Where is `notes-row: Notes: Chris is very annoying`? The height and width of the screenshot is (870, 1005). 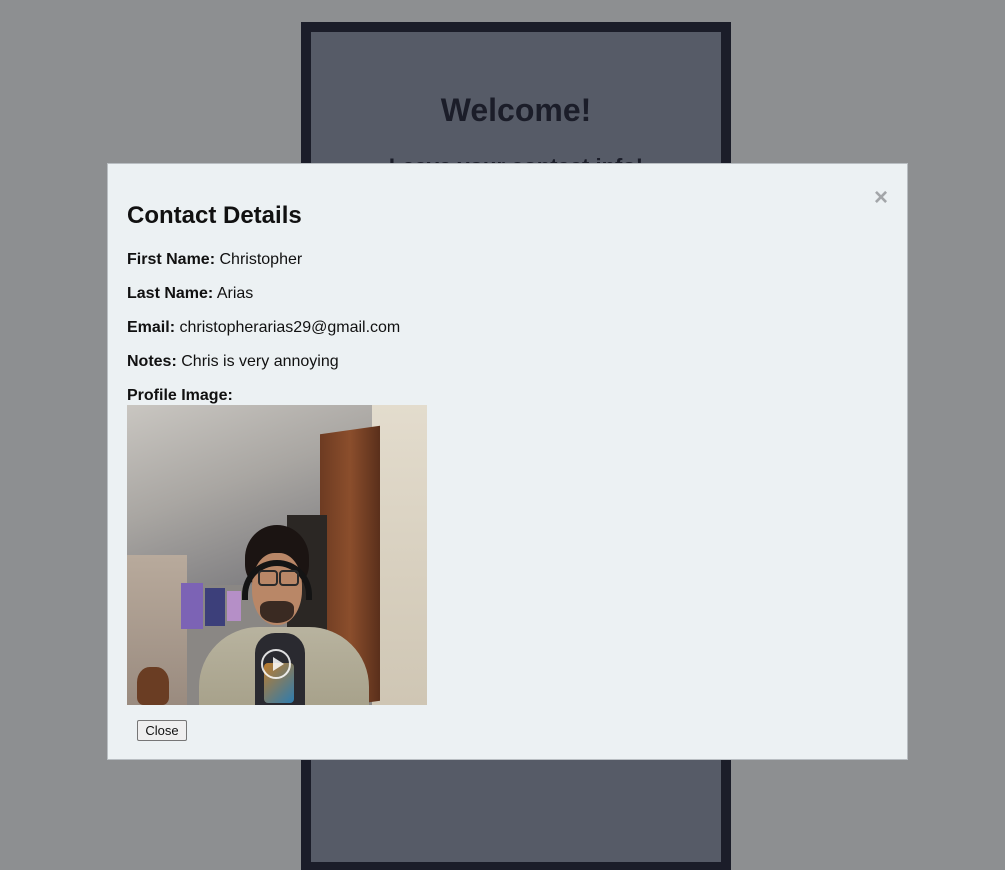 notes-row: Notes: Chris is very annoying is located at coordinates (233, 362).